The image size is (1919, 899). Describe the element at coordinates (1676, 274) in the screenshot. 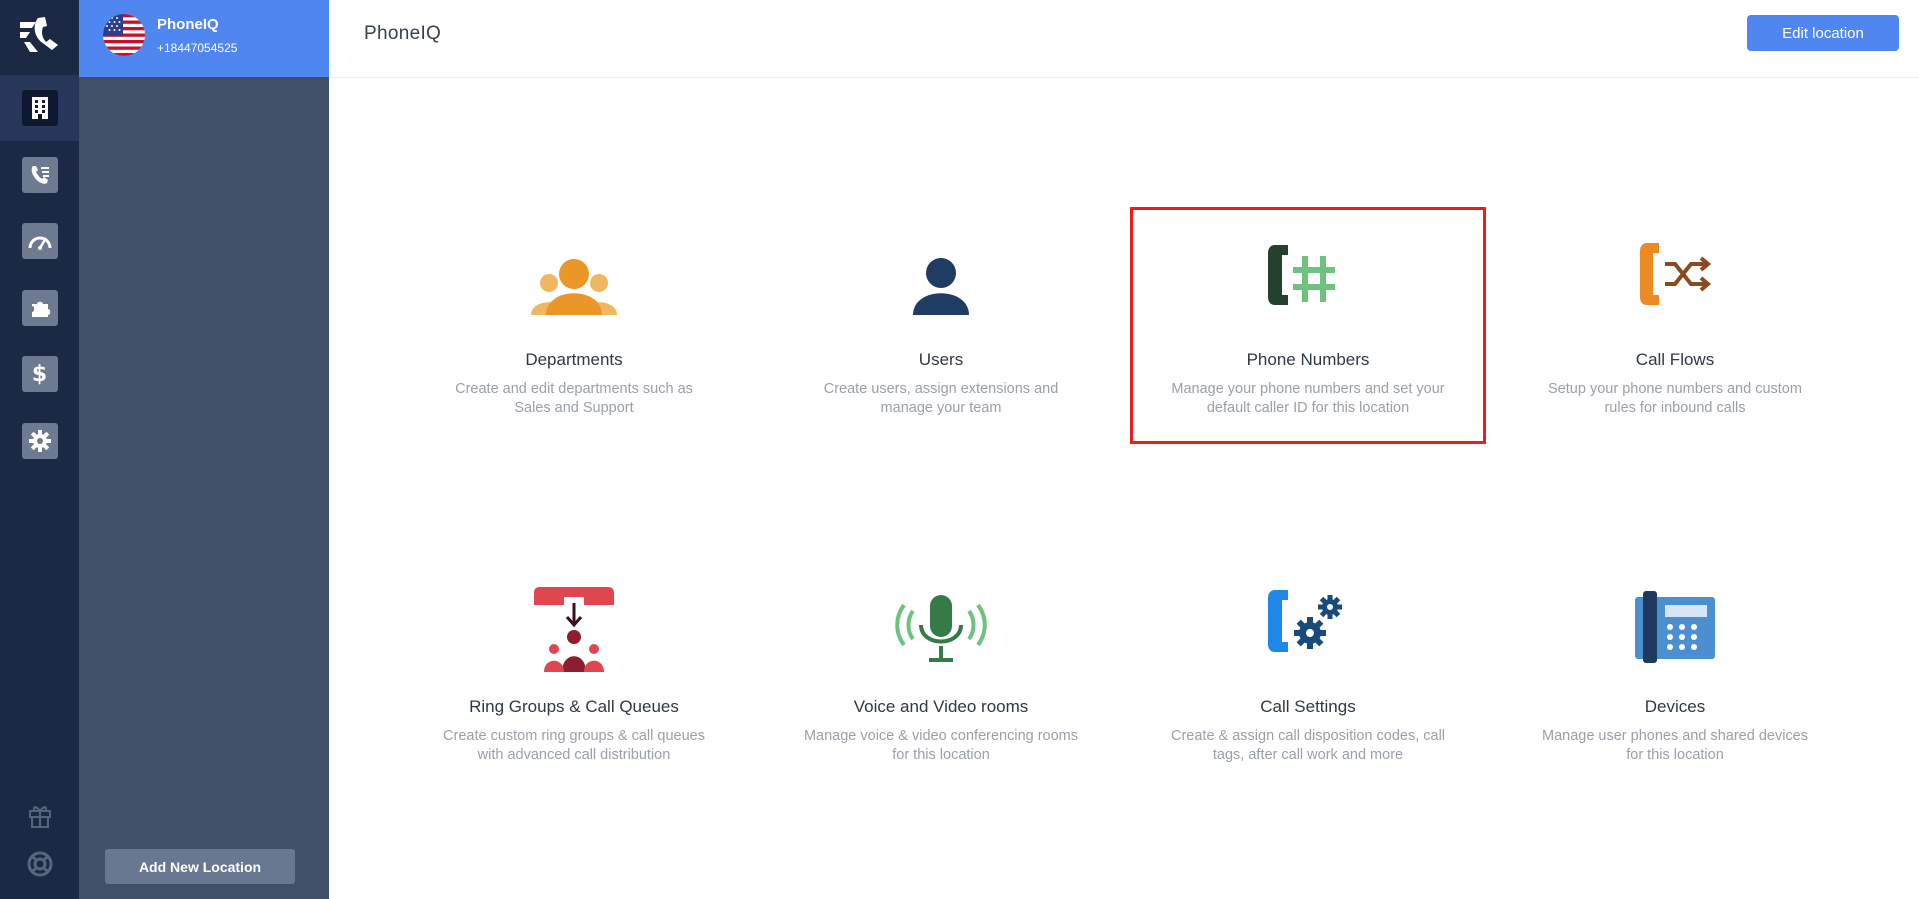

I see `call-flow-icon` at that location.